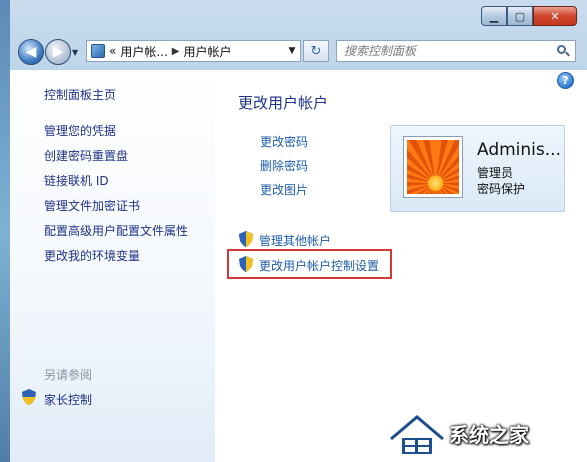 The width and height of the screenshot is (587, 462). Describe the element at coordinates (92, 205) in the screenshot. I see `sidebar-item-encryption-certs: 管理文件加密证书` at that location.